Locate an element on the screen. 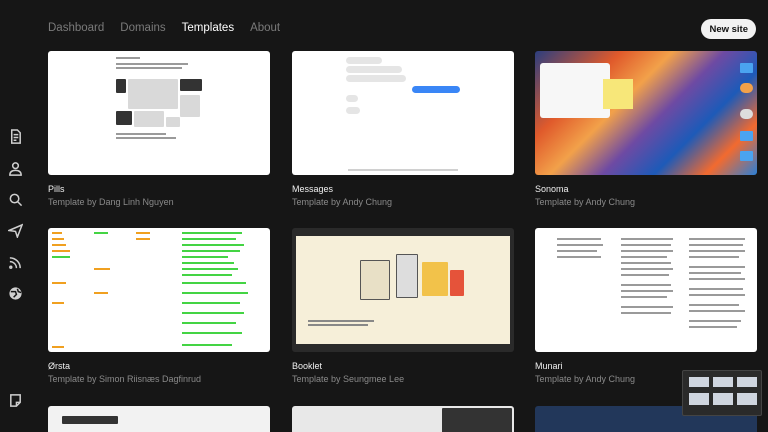 This screenshot has width=768, height=432. template-name: Sonoma is located at coordinates (552, 189).